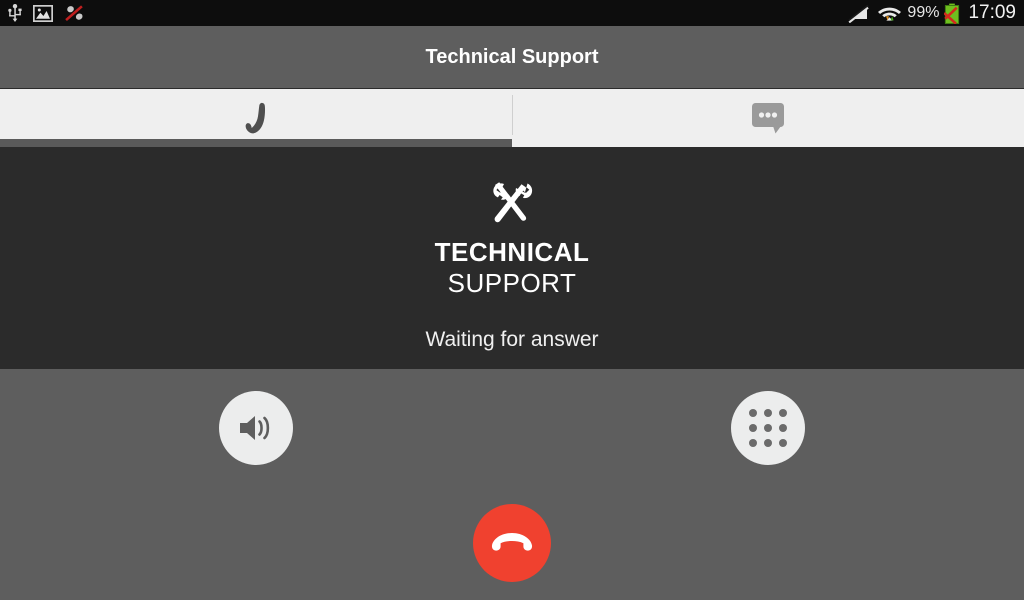 The image size is (1024, 600). Describe the element at coordinates (512, 252) in the screenshot. I see `brand-name-line1: TECHNICAL` at that location.